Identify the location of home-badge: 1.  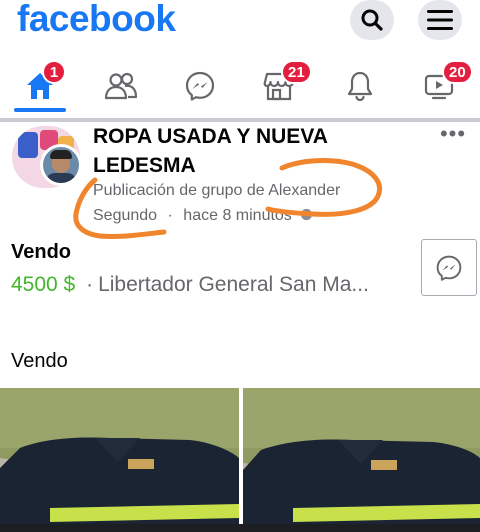
(54, 72).